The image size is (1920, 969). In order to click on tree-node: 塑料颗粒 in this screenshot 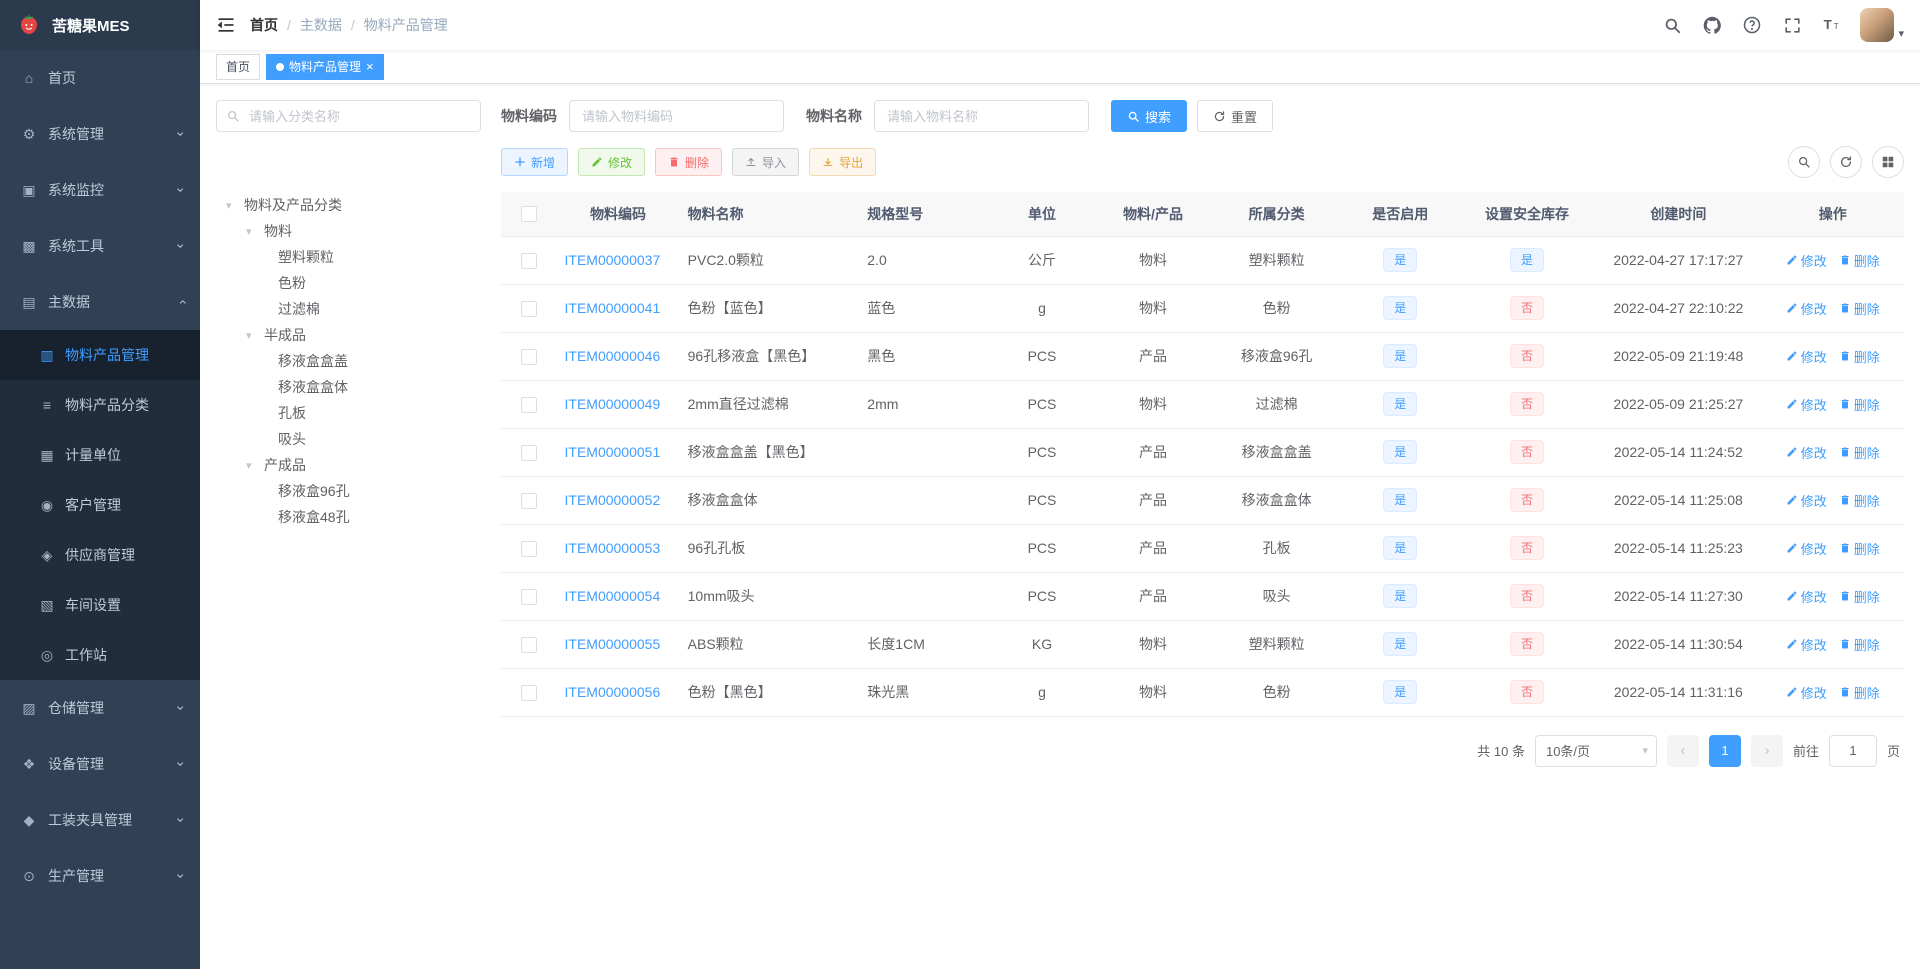, I will do `click(348, 257)`.